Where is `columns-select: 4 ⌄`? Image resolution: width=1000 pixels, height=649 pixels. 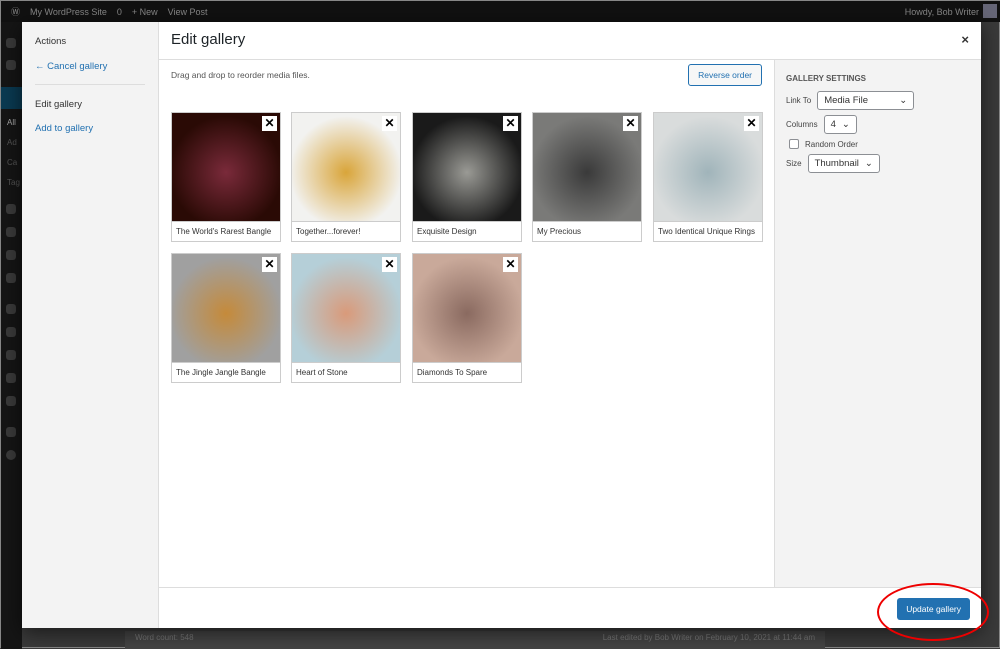
columns-select: 4 ⌄ is located at coordinates (840, 124).